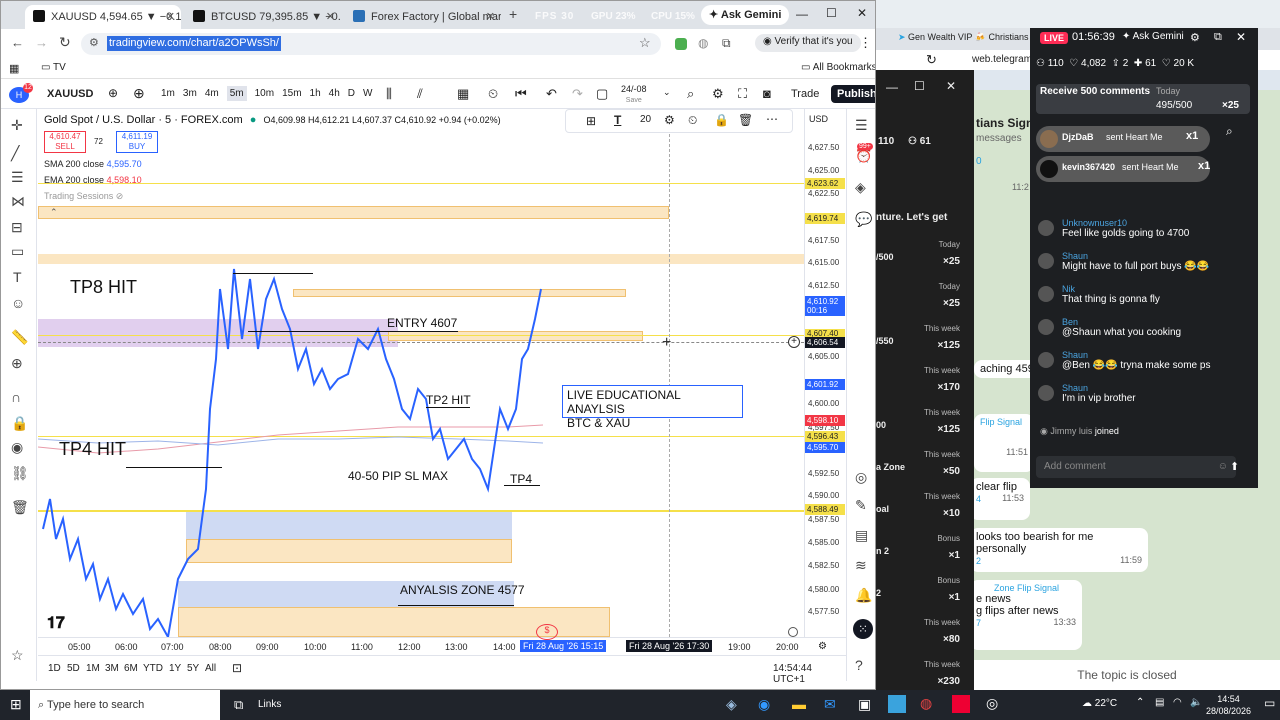 This screenshot has width=1280, height=720. I want to click on calendar-icon: ▤, so click(861, 535).